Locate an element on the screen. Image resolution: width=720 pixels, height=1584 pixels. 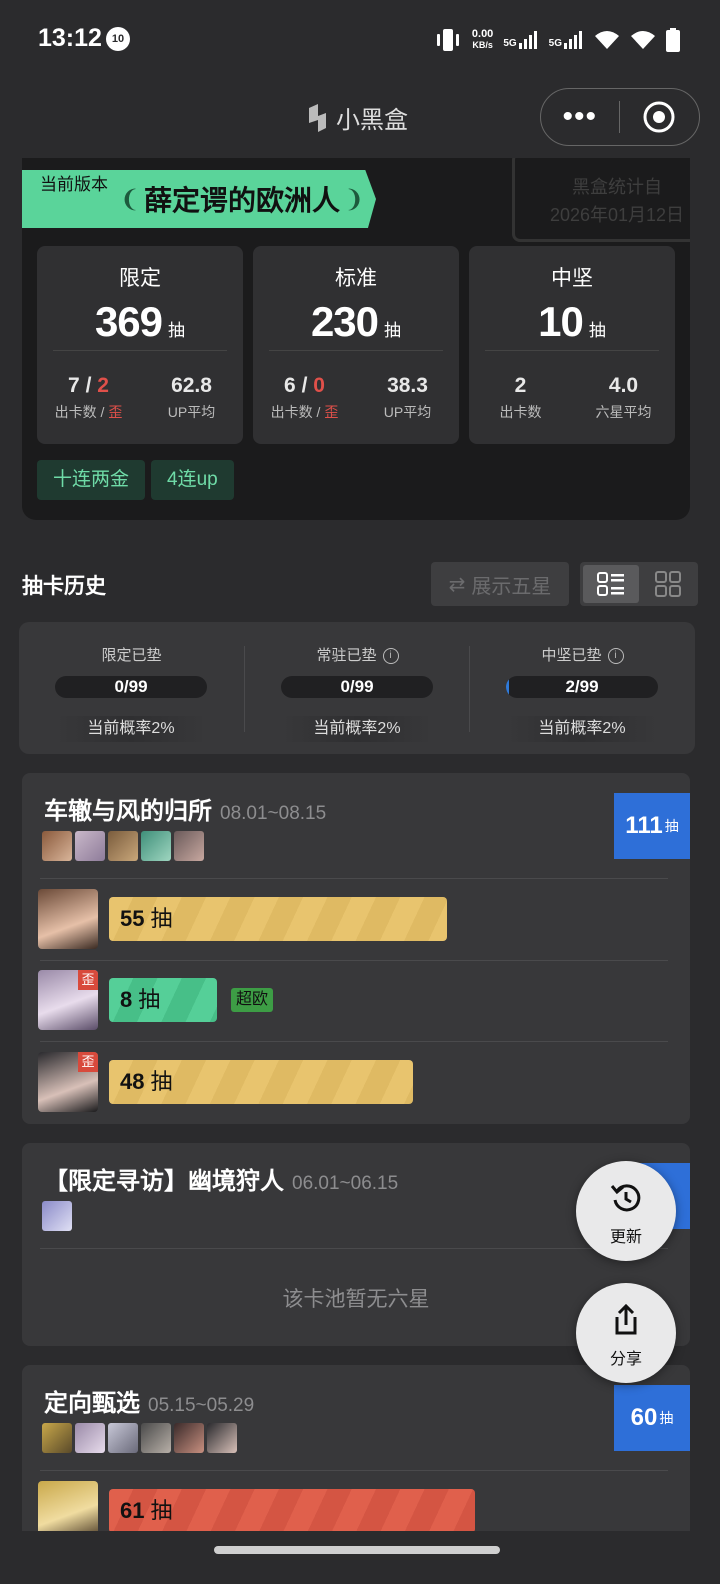
laurel-right-icon: ❩ is located at coordinates (354, 199).